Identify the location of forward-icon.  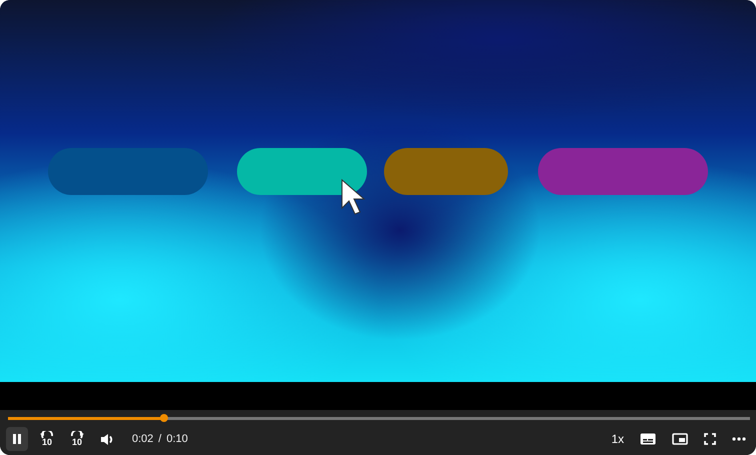
(77, 435).